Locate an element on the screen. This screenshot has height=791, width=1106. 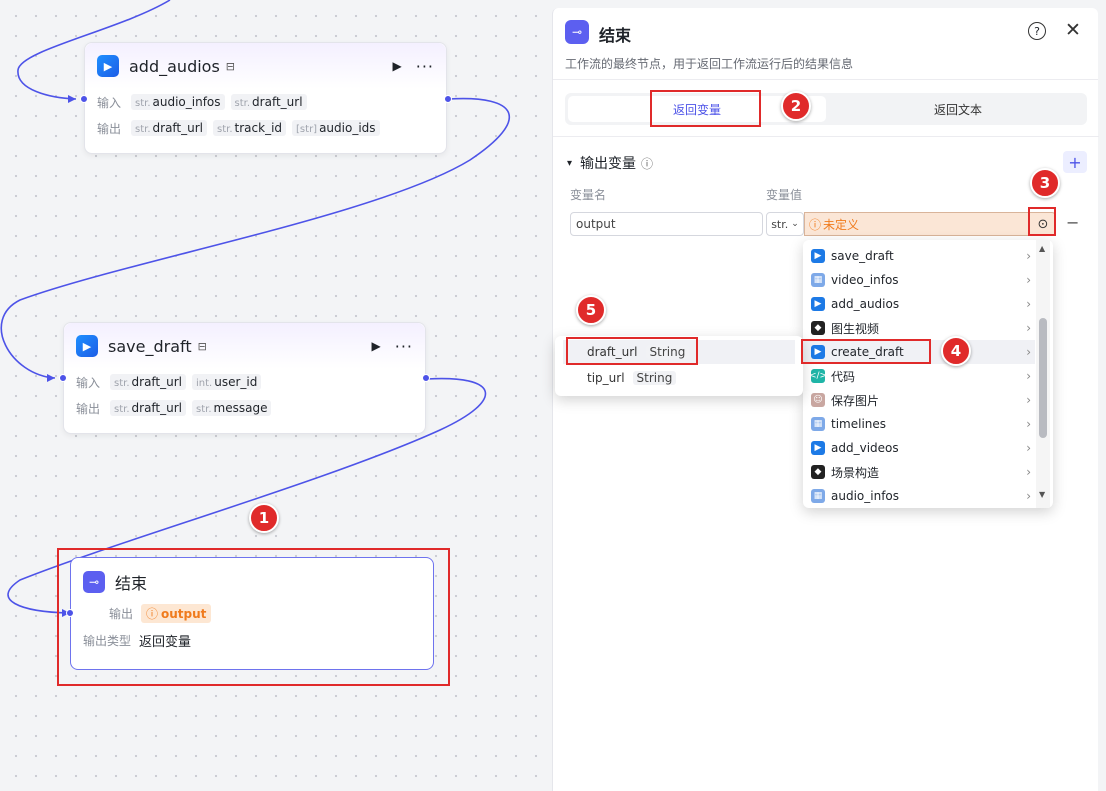
dropdown-item: </> 代码 › is located at coordinates (919, 376).